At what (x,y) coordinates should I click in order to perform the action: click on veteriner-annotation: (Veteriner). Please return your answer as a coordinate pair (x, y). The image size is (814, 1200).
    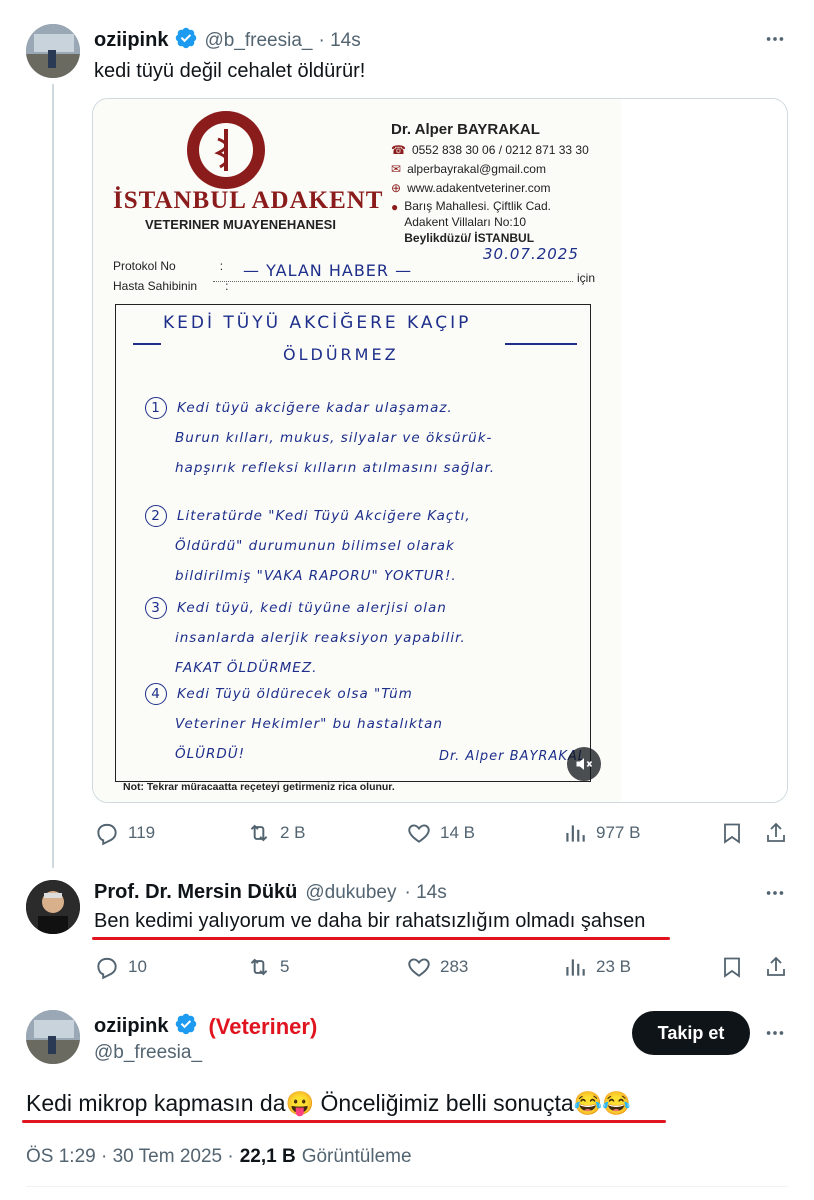
    Looking at the image, I should click on (263, 1026).